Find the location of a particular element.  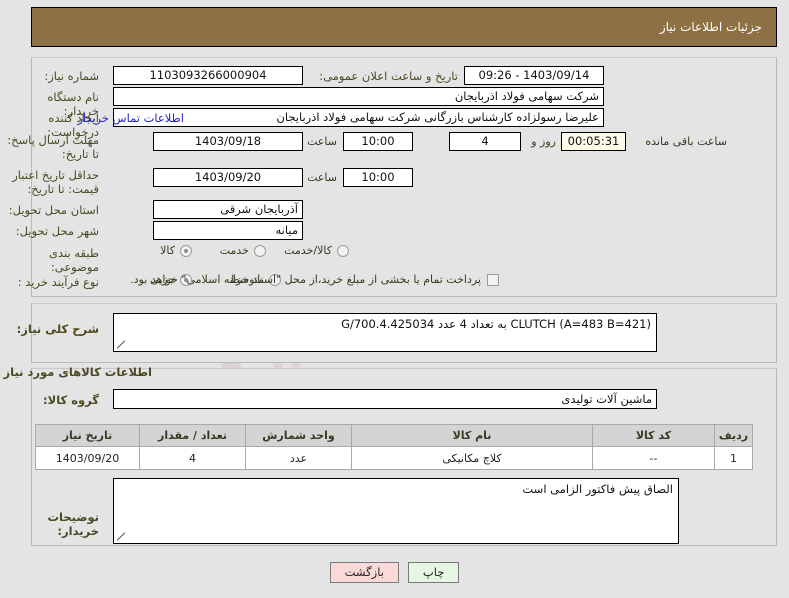

radio-subject-kala-dot is located at coordinates (186, 250).